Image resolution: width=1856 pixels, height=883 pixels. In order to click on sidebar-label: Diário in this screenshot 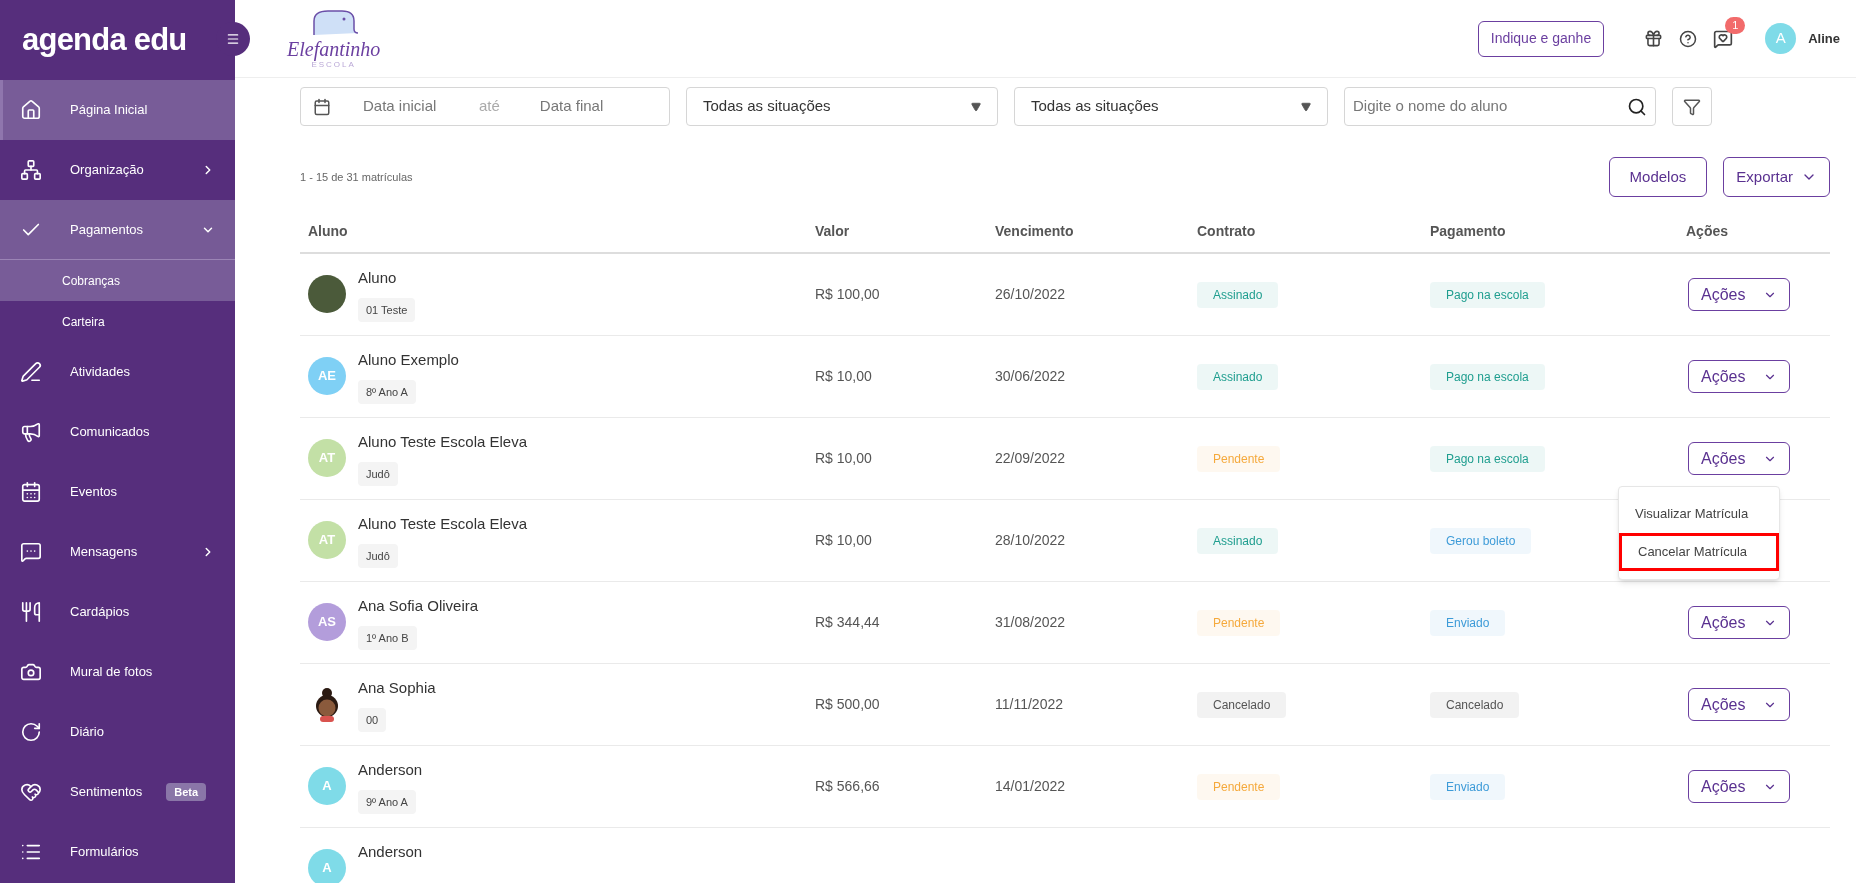, I will do `click(87, 732)`.